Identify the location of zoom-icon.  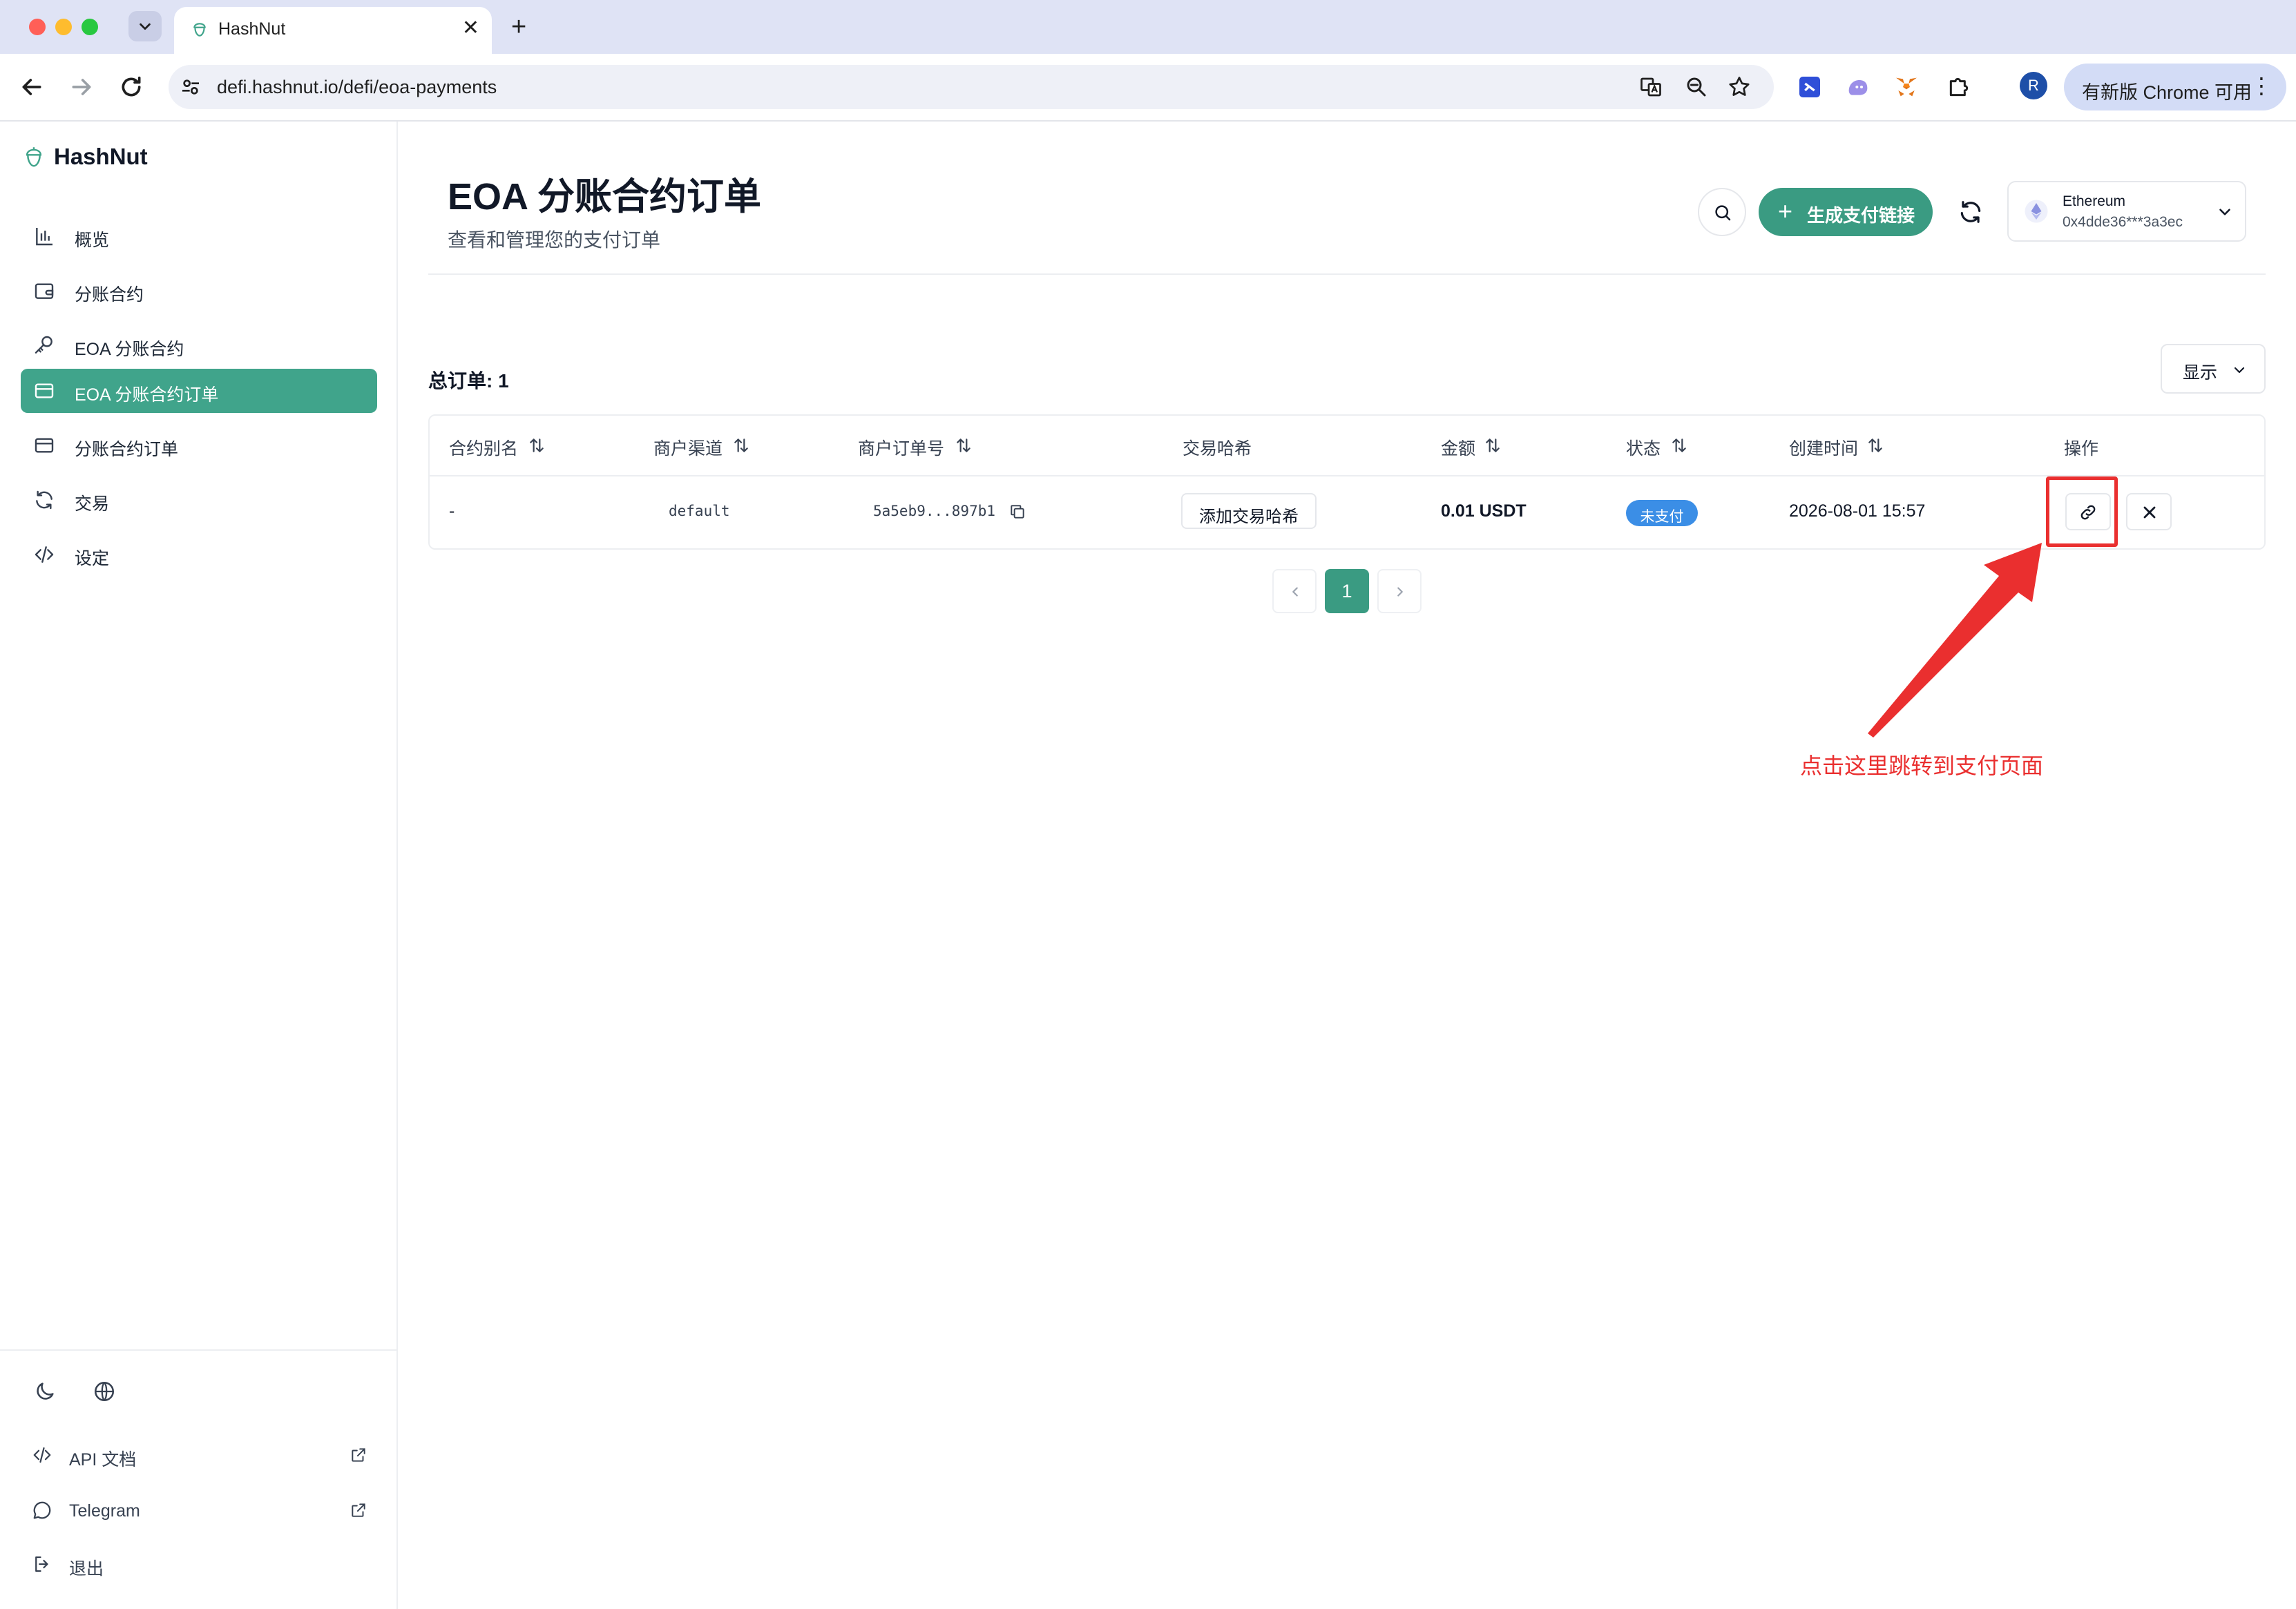
(1696, 87).